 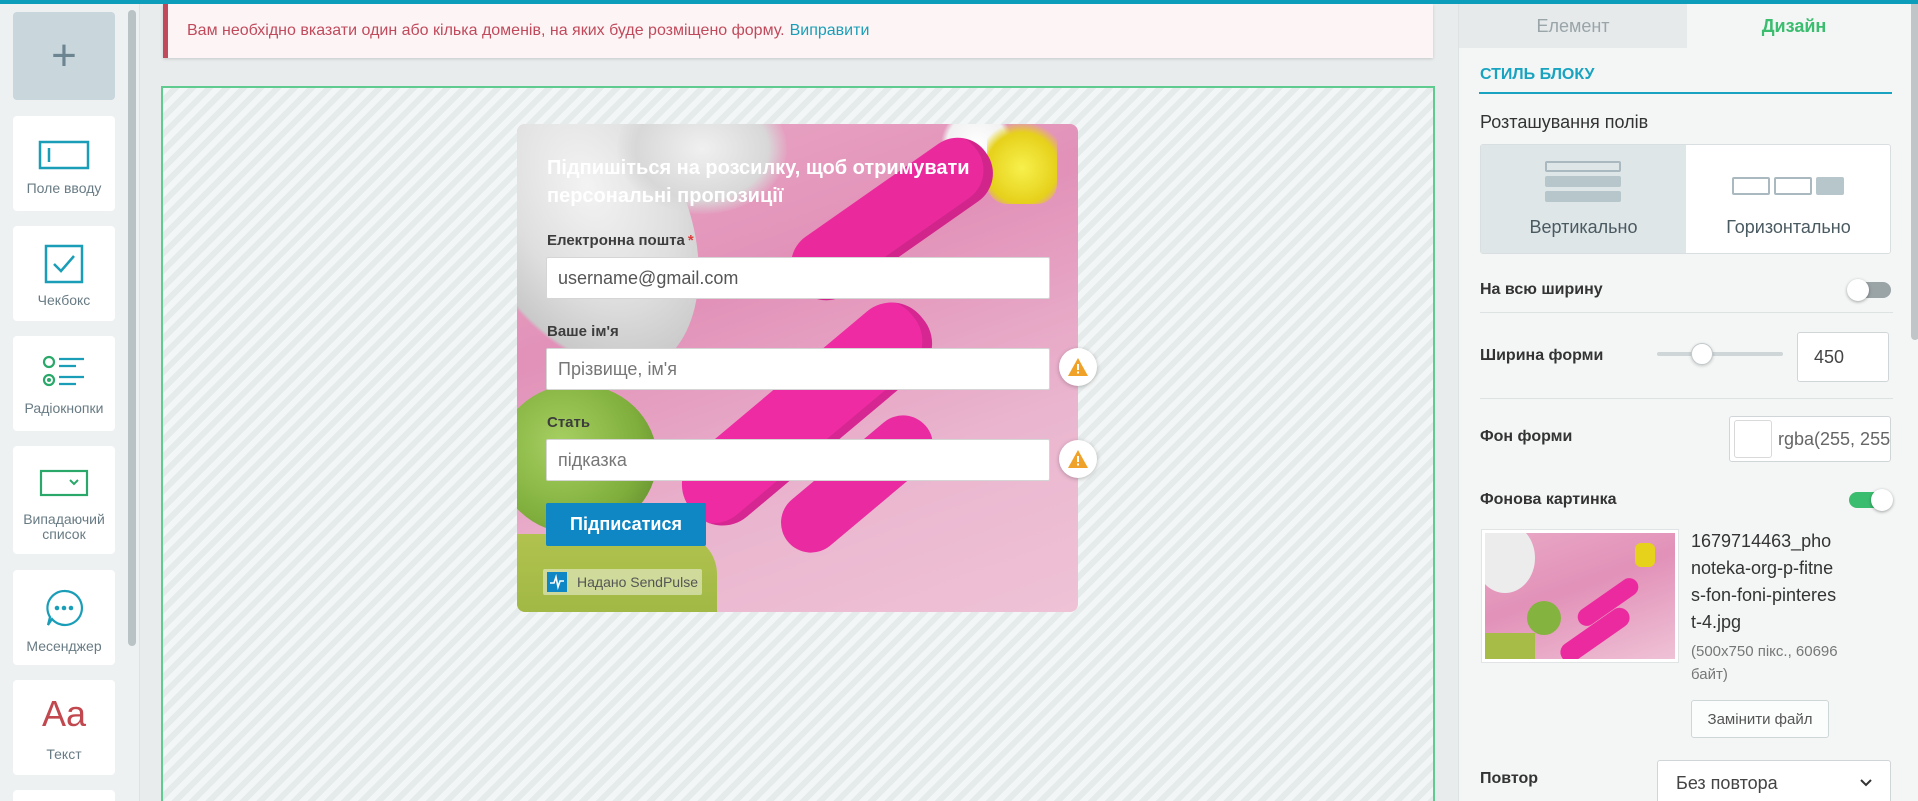 I want to click on form-background-color-input: rgba(255, 255, 255, 0), so click(x=1810, y=439).